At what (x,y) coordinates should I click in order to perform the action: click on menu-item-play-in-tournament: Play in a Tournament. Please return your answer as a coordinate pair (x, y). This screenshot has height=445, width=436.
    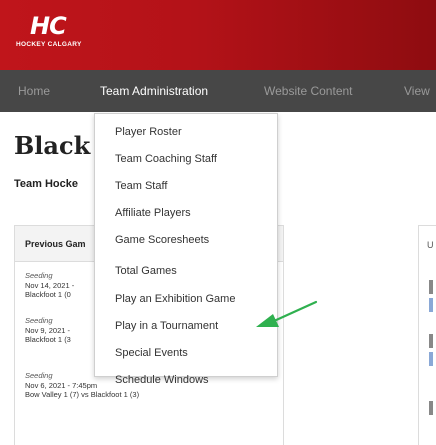
    Looking at the image, I should click on (166, 326).